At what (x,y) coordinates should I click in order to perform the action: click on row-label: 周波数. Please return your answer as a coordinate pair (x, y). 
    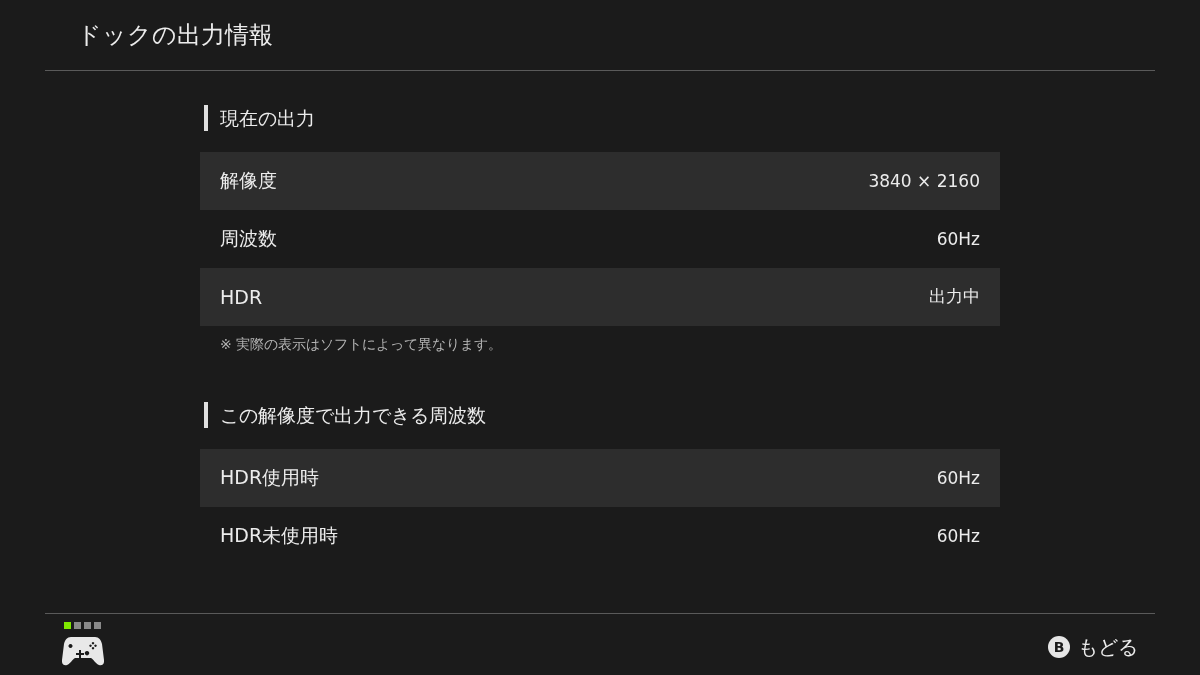
    Looking at the image, I should click on (248, 238).